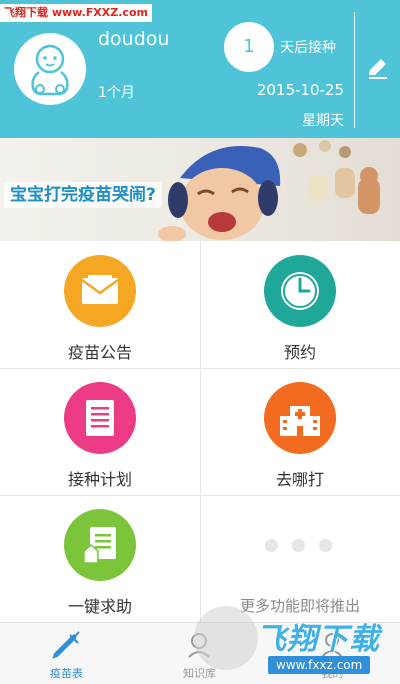  I want to click on envelope-icon, so click(100, 291).